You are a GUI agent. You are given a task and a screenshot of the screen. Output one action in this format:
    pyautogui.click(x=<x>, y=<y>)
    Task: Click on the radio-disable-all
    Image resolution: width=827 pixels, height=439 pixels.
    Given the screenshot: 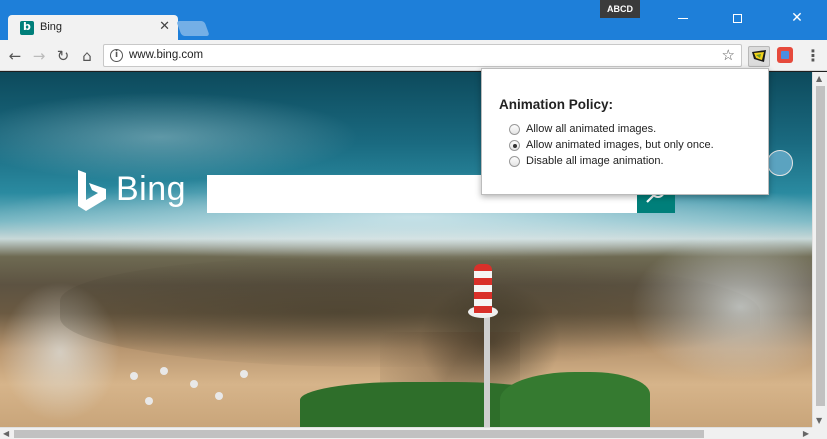 What is the action you would take?
    pyautogui.click(x=514, y=161)
    